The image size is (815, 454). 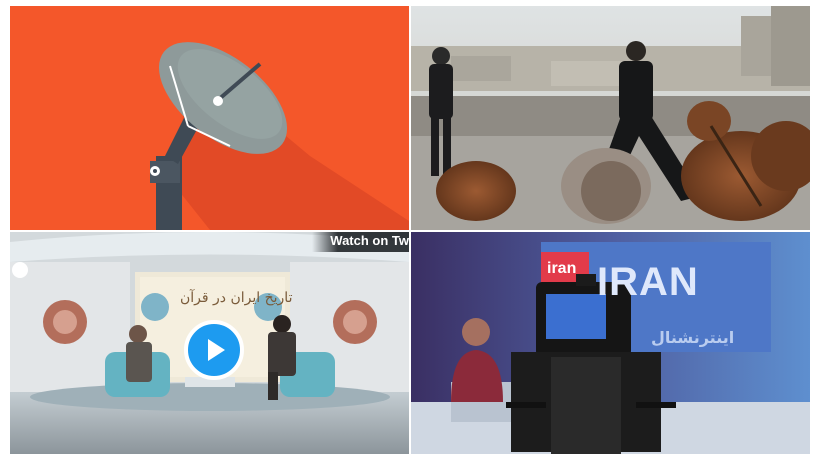 I want to click on play-button, so click(x=214, y=350).